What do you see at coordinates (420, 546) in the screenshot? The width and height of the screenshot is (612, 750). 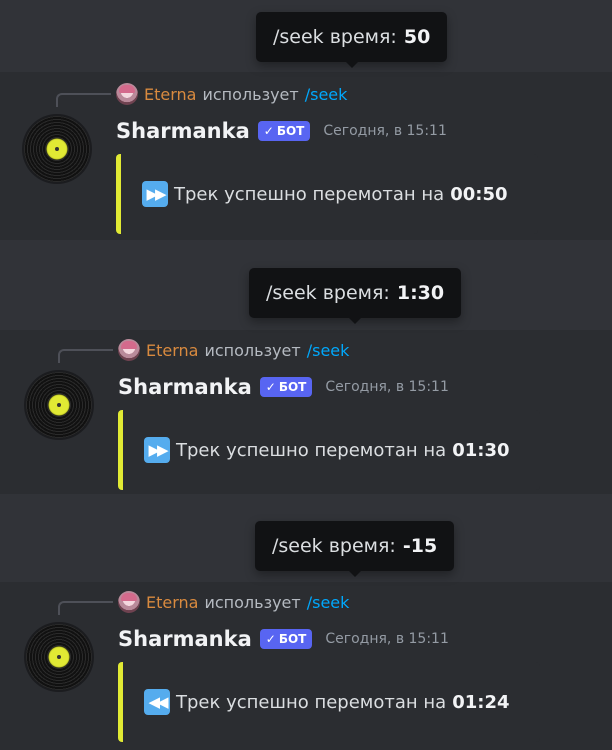 I see `tooltip-value: -15` at bounding box center [420, 546].